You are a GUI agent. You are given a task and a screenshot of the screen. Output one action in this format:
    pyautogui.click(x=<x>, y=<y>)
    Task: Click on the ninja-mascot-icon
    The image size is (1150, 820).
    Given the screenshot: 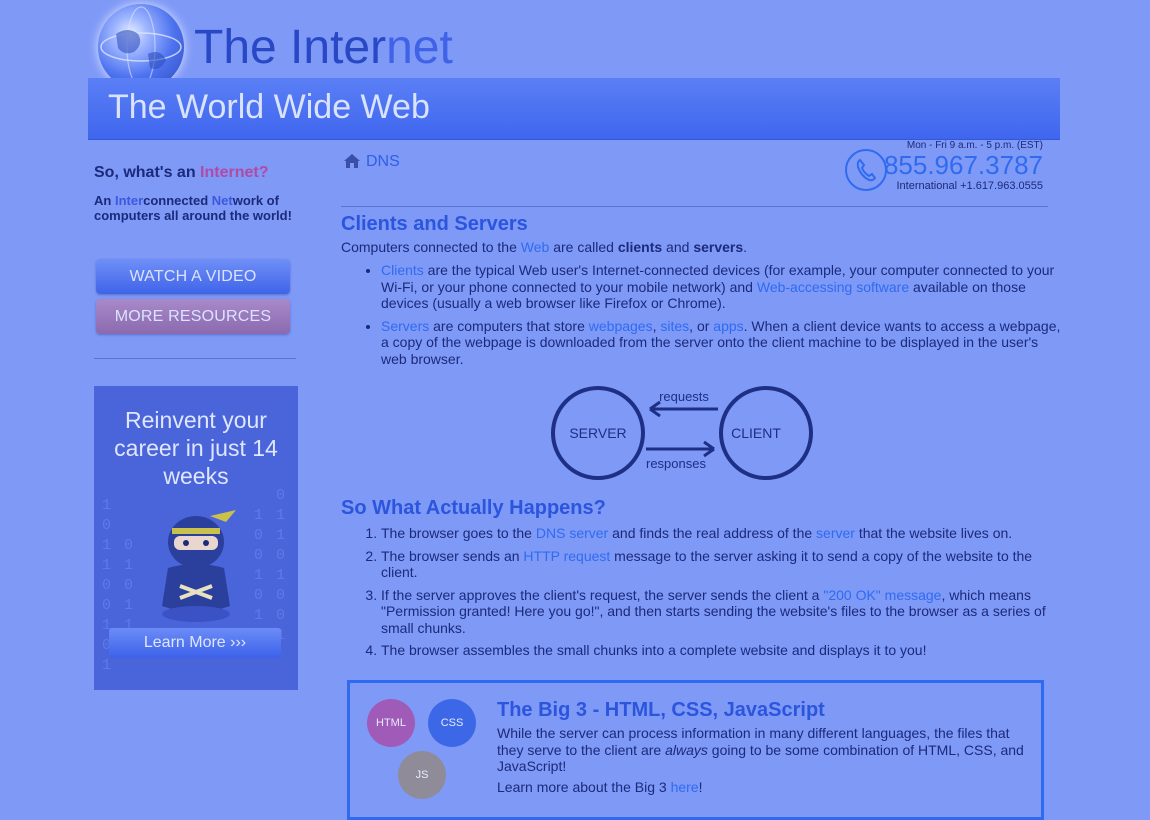 What is the action you would take?
    pyautogui.click(x=199, y=566)
    